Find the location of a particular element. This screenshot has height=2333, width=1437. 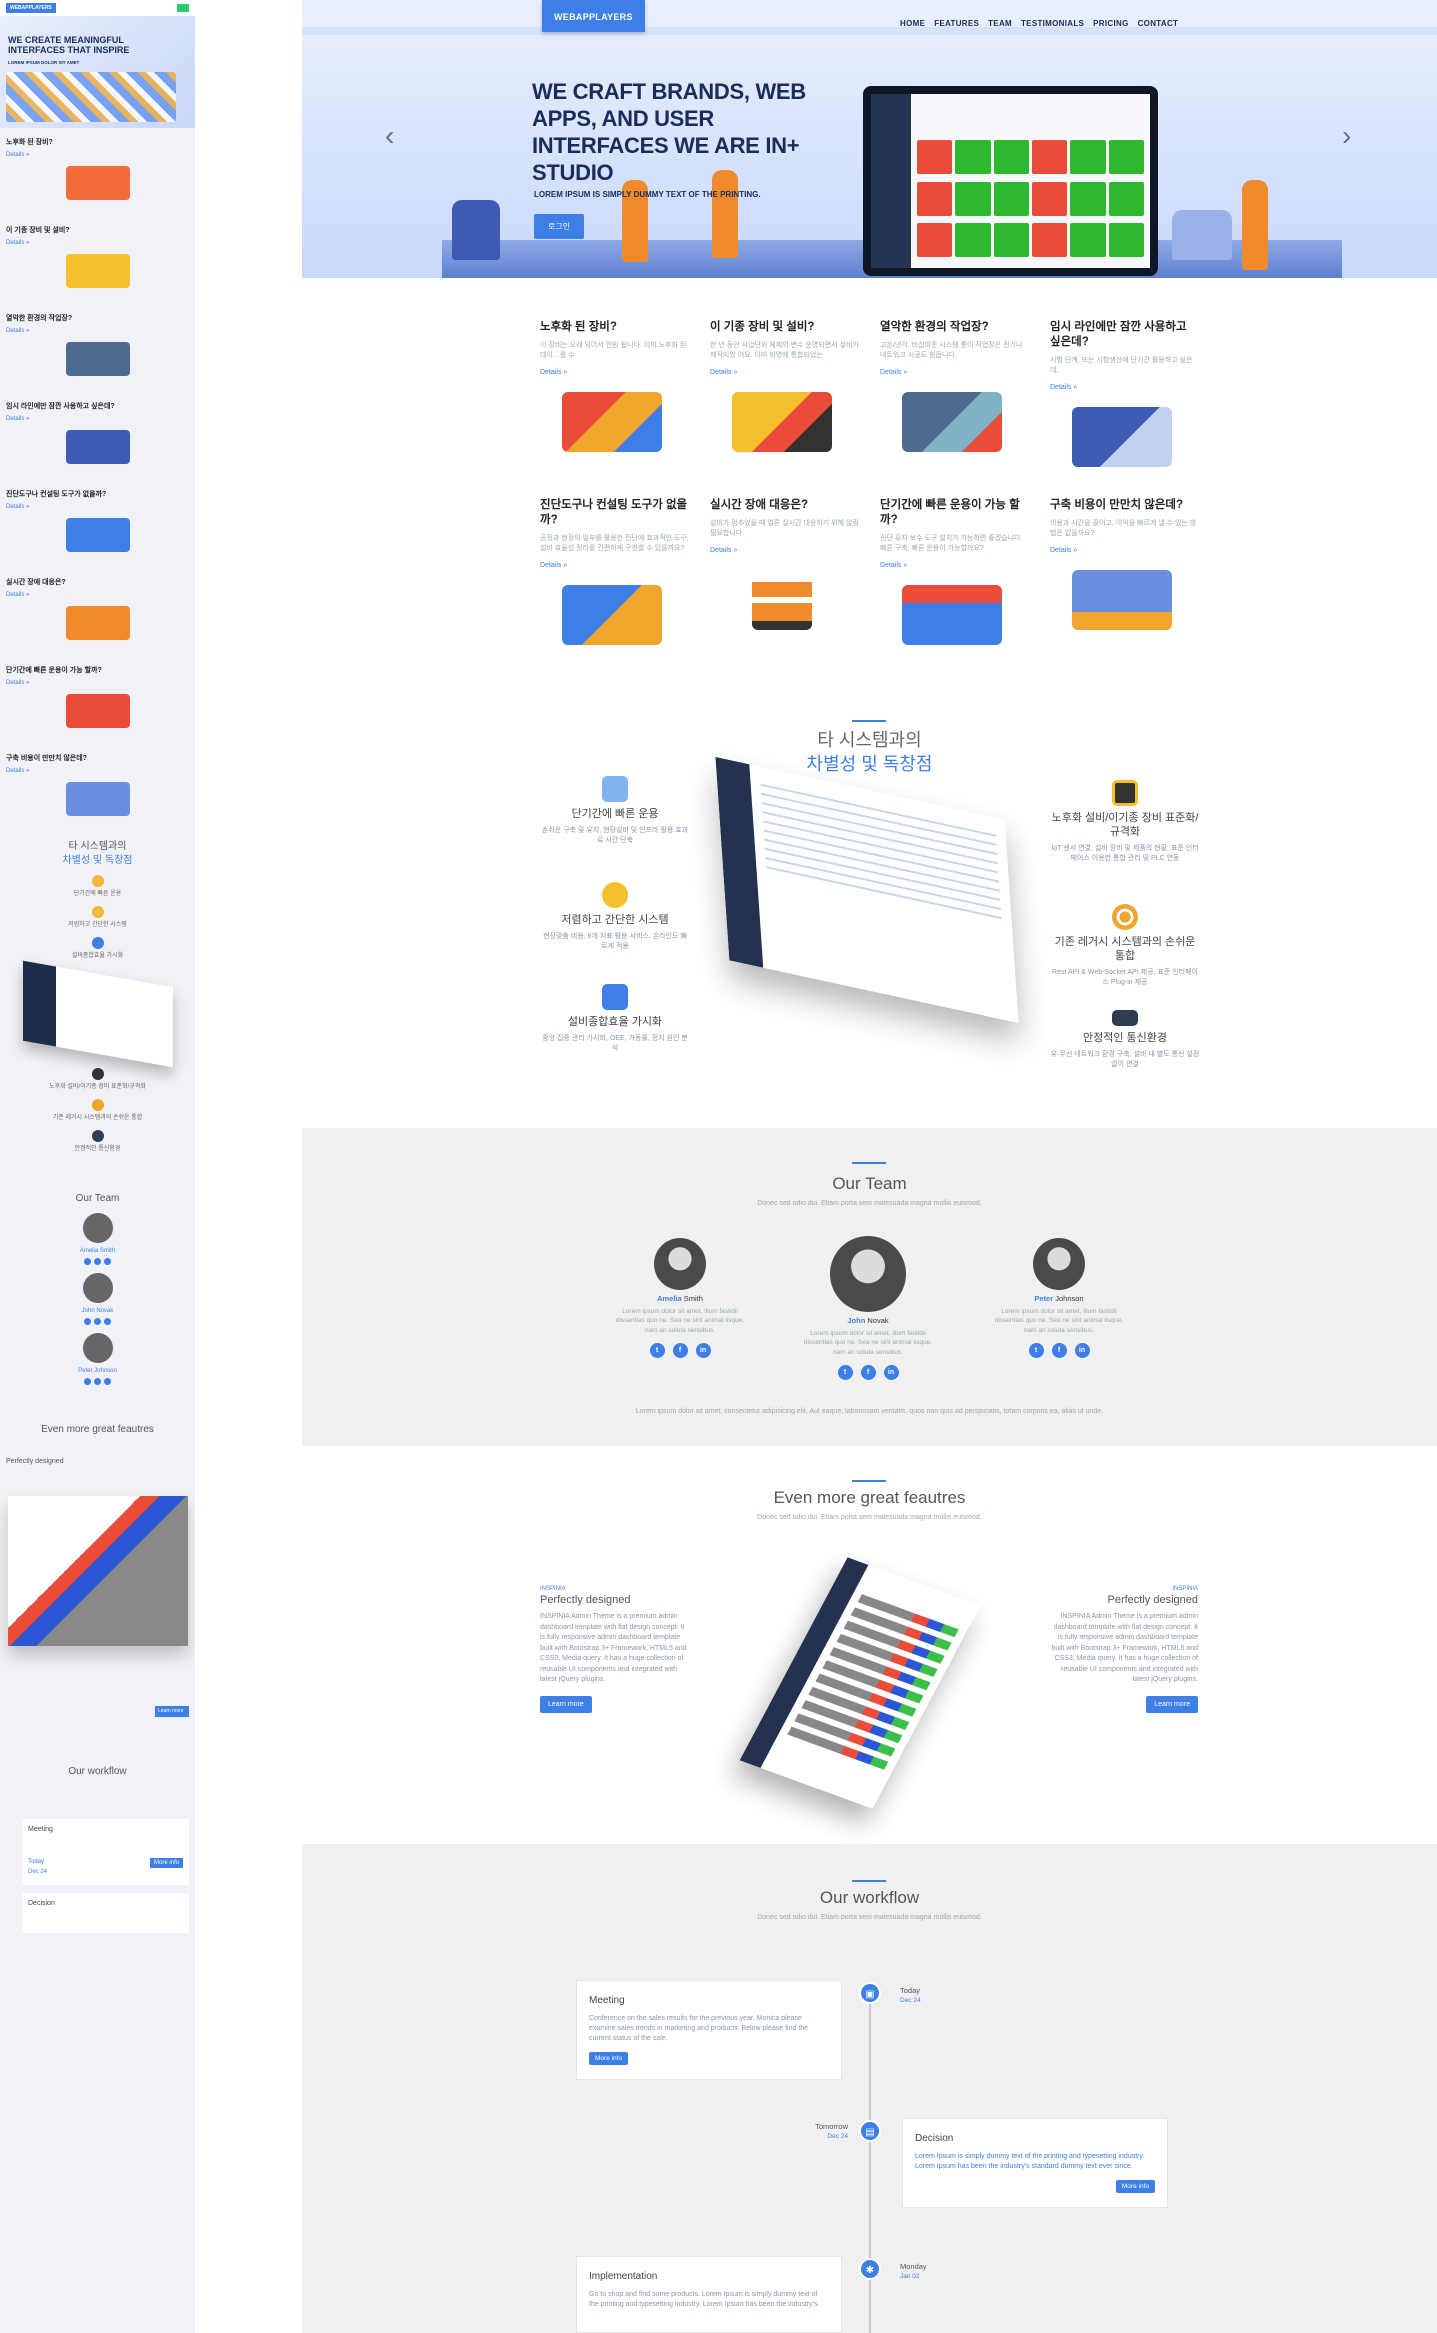

feature-desc: 비용과 시간을 줄이고, 이익을 빠르게 낼 수 있는 방법은 없을까요? is located at coordinates (1123, 528).